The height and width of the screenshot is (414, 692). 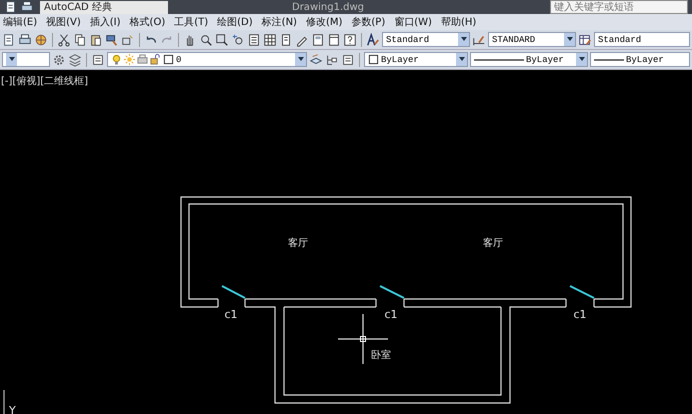 What do you see at coordinates (191, 22) in the screenshot?
I see `menu-item: 工具(T)` at bounding box center [191, 22].